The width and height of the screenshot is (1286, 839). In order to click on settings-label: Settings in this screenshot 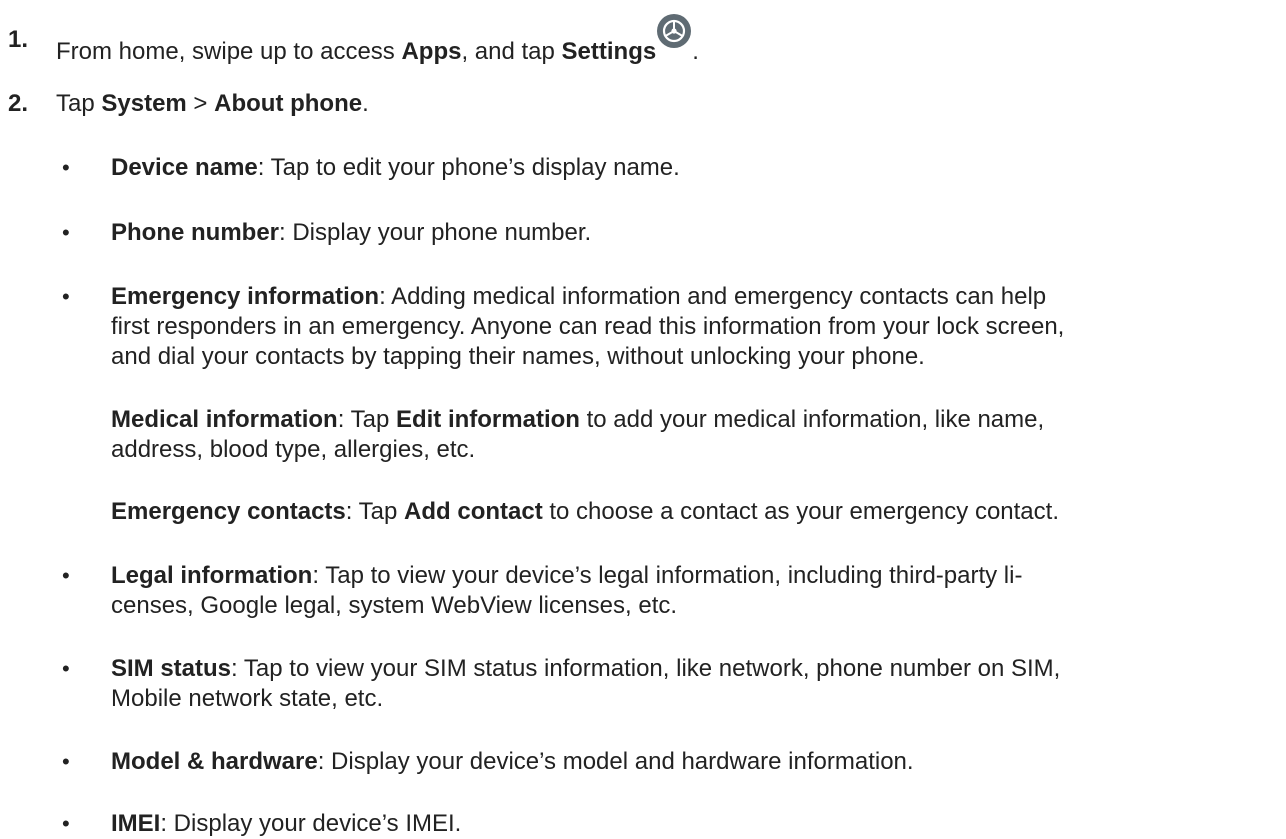, I will do `click(609, 51)`.